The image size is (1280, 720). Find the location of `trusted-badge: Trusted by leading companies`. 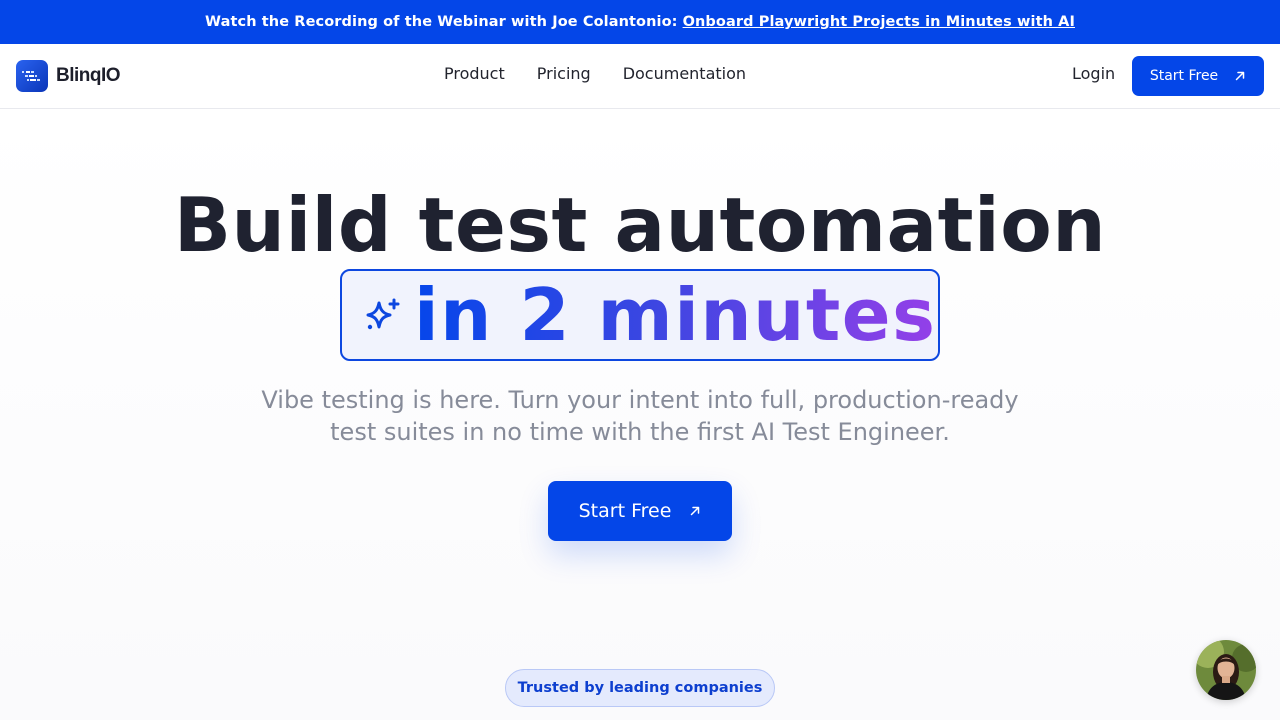

trusted-badge: Trusted by leading companies is located at coordinates (640, 688).